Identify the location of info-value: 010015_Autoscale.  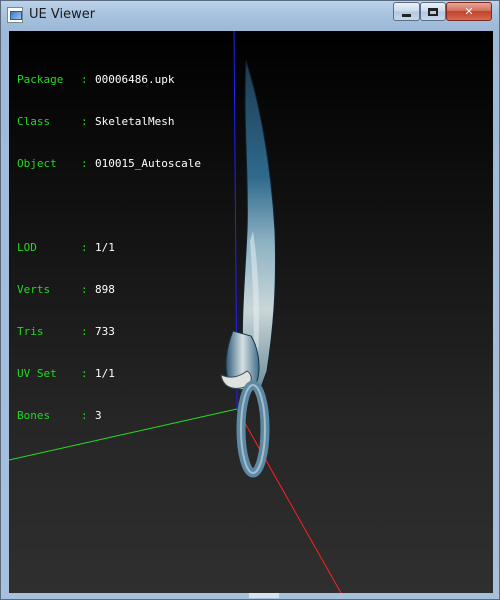
(148, 163).